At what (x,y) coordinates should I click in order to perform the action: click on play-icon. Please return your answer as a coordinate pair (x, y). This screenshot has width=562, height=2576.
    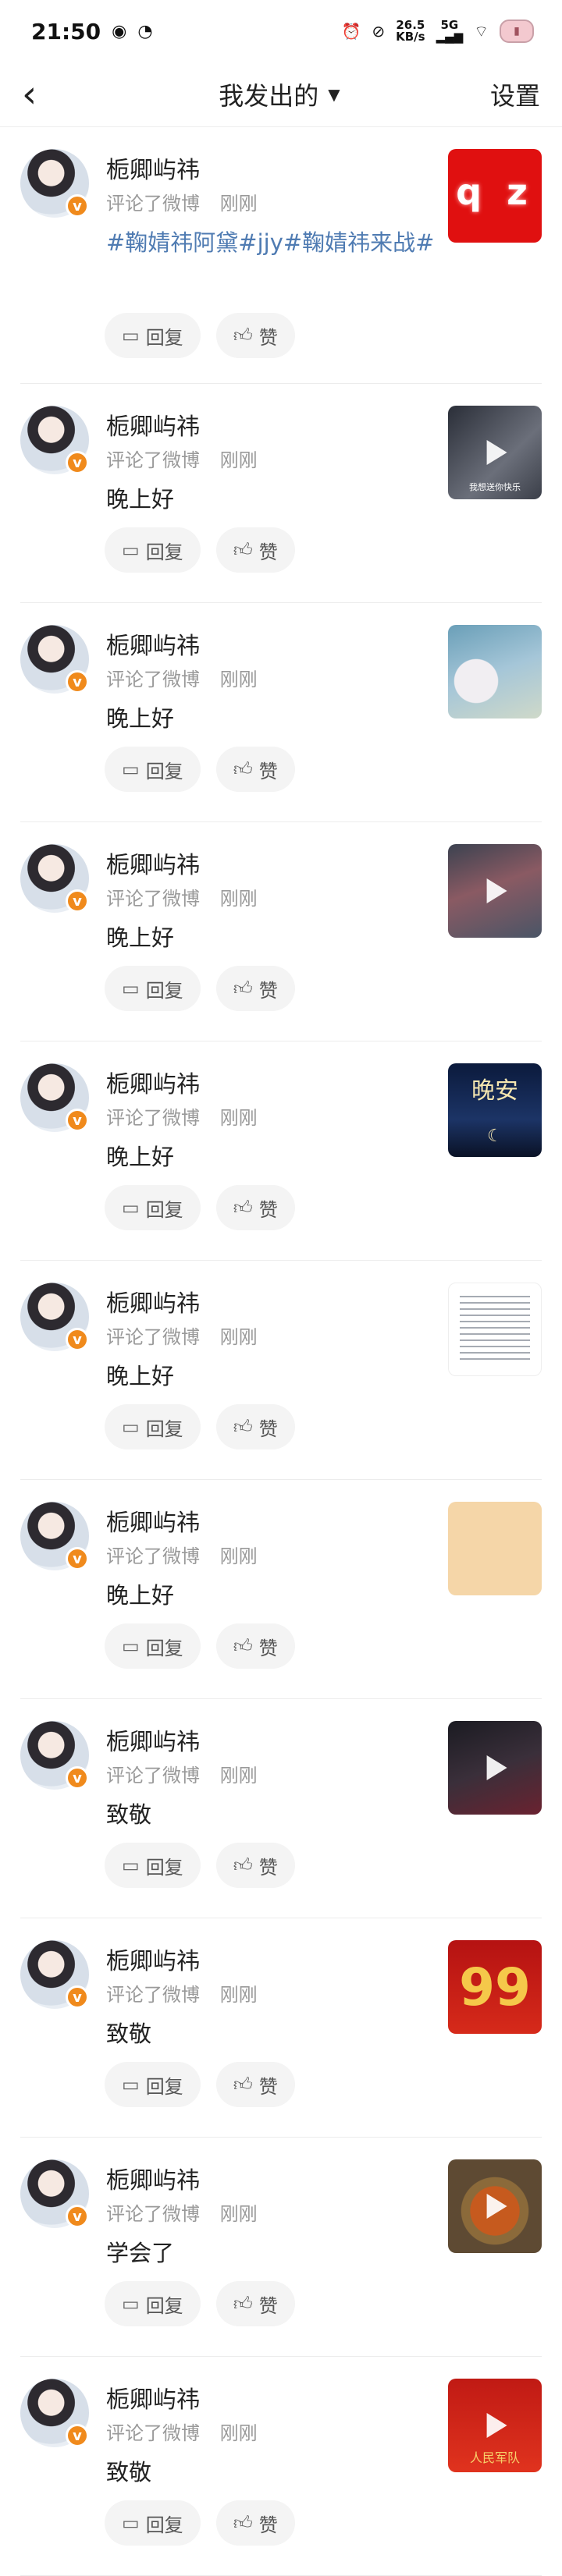
    Looking at the image, I should click on (497, 2206).